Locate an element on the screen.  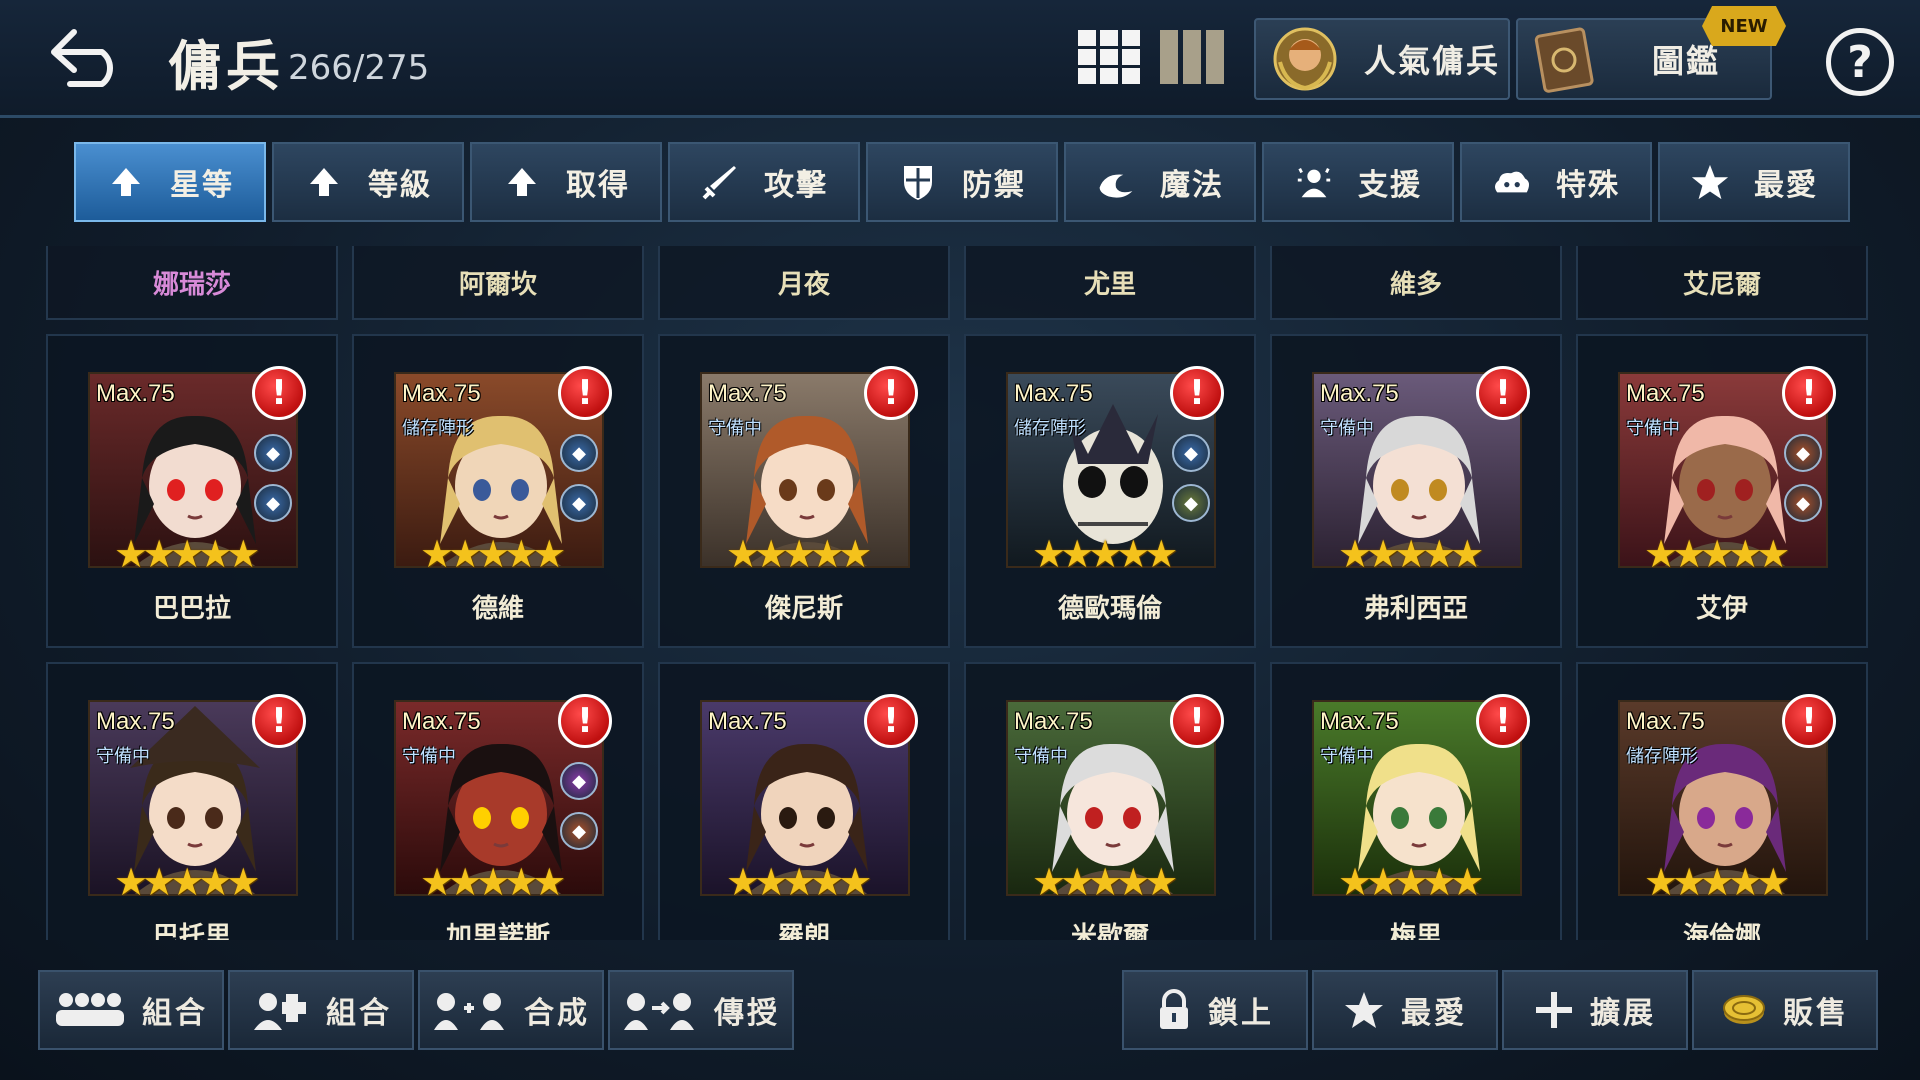
popular-mercenary-button: 人氣傭兵 is located at coordinates (1382, 59).